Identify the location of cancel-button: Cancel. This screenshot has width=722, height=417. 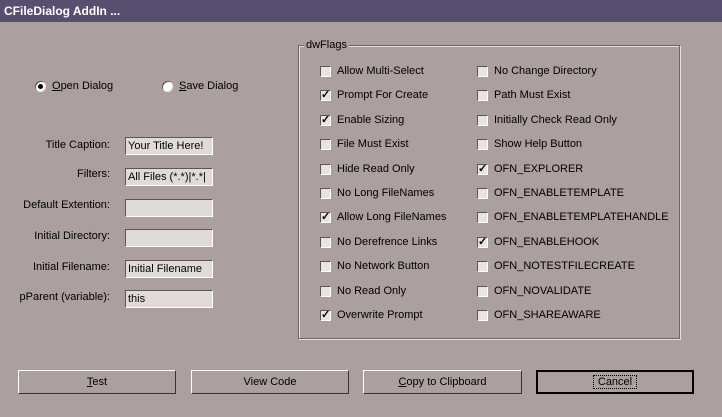
(615, 382).